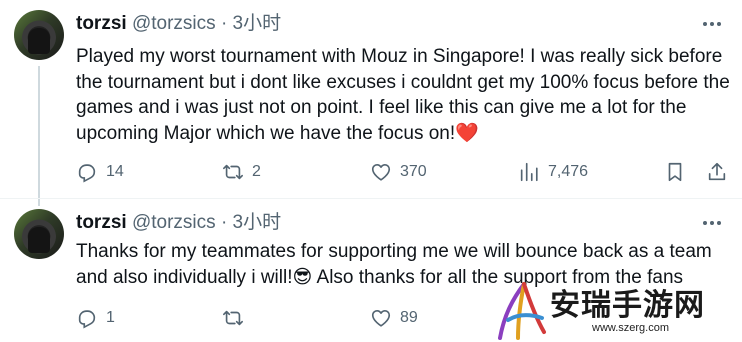 The width and height of the screenshot is (742, 342). I want to click on watermark-logo-icon, so click(522, 311).